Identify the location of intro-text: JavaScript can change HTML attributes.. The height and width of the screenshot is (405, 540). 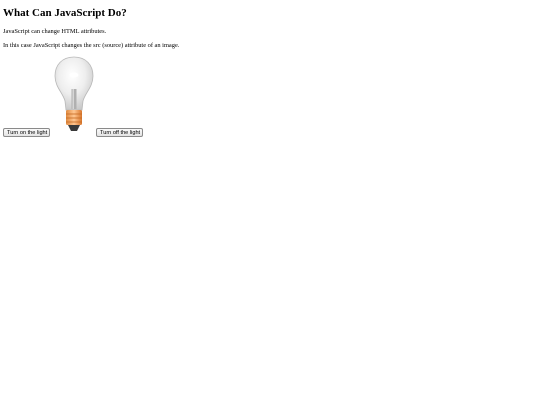
(55, 31).